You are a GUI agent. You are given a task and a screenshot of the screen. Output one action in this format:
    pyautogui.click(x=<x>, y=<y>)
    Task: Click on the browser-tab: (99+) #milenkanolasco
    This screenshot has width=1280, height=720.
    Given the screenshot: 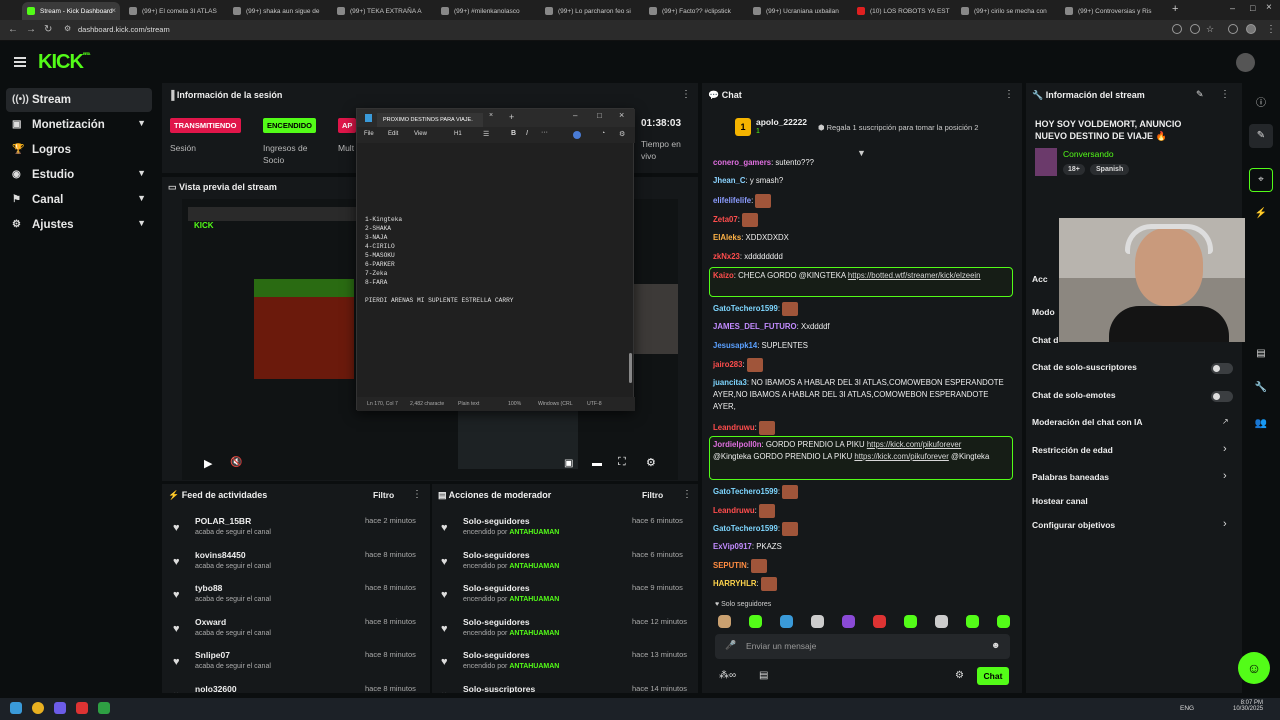 What is the action you would take?
    pyautogui.click(x=488, y=11)
    